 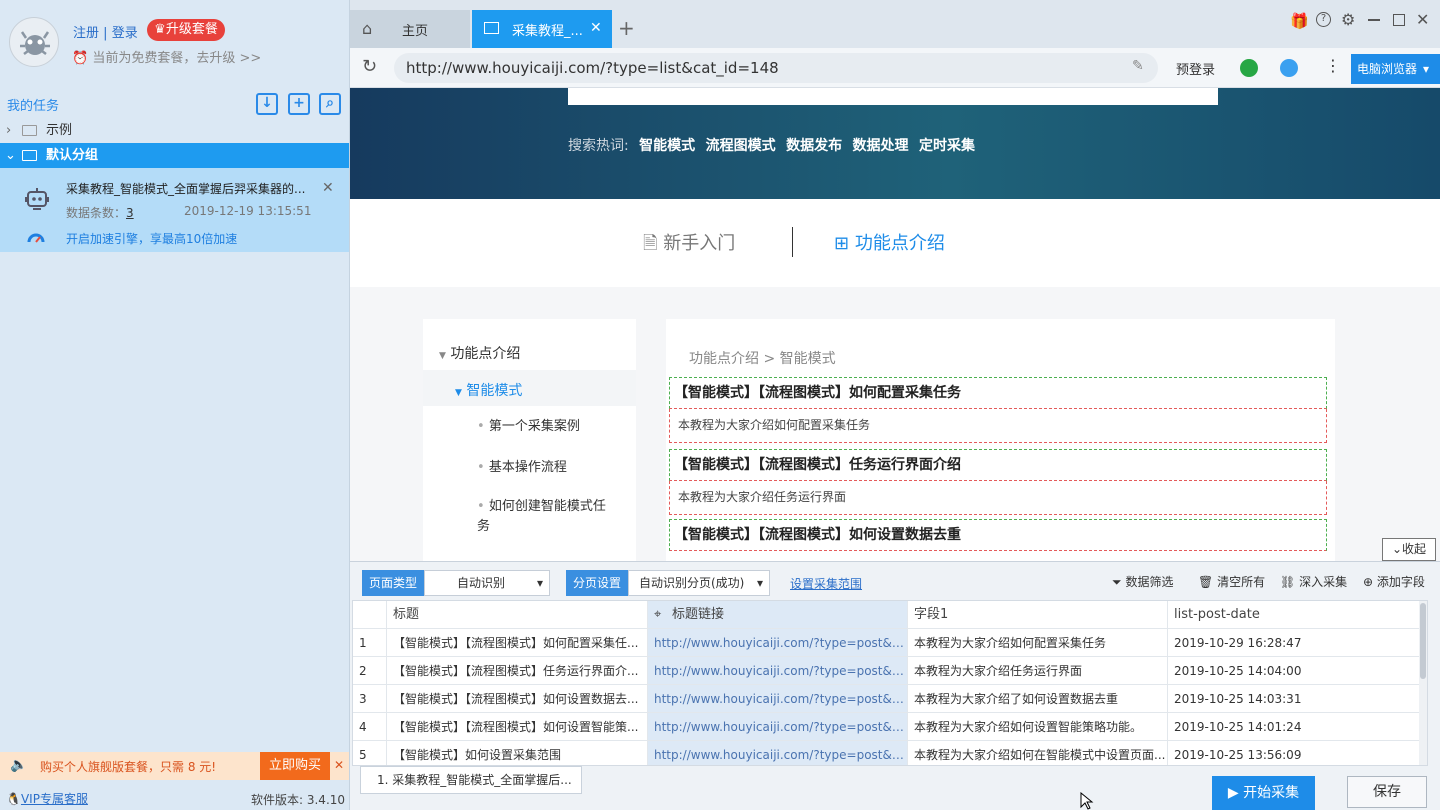 What do you see at coordinates (1323, 19) in the screenshot?
I see `help-icon: ?` at bounding box center [1323, 19].